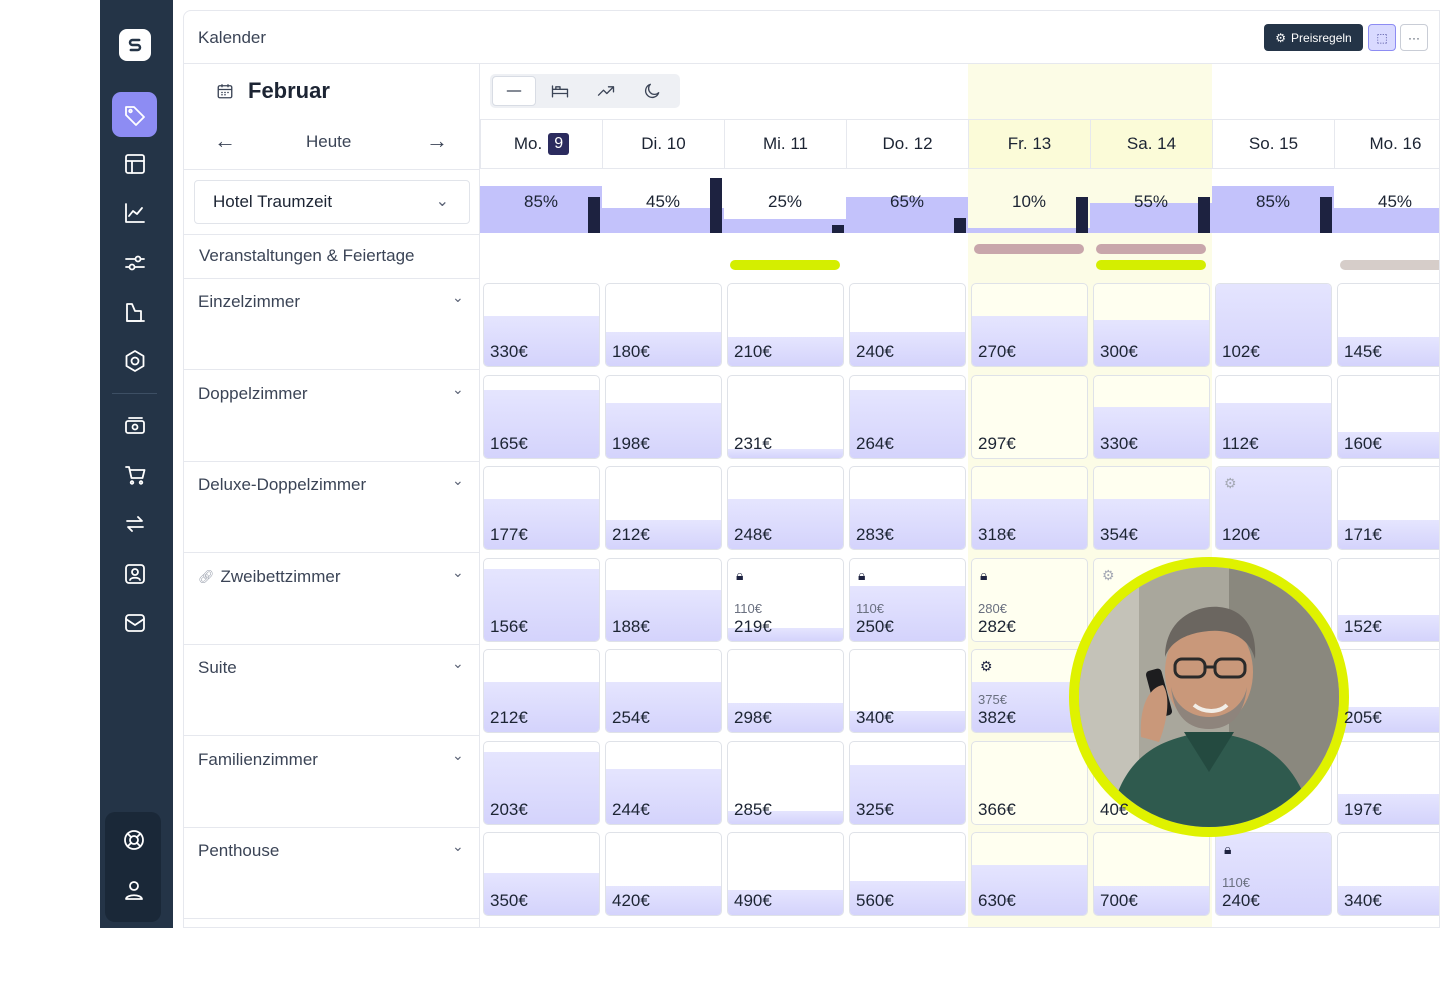  I want to click on price-cell: 152€, so click(1388, 599).